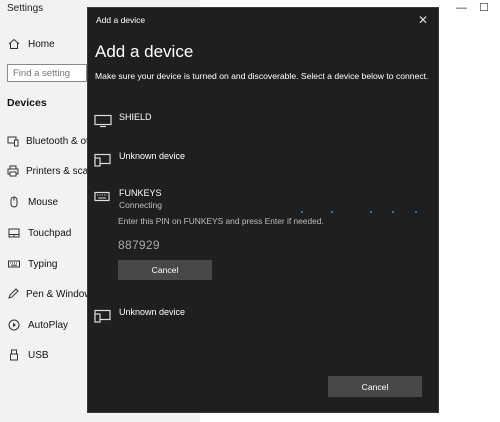 The height and width of the screenshot is (422, 500). Describe the element at coordinates (38, 355) in the screenshot. I see `nav-usb-label: USB` at that location.